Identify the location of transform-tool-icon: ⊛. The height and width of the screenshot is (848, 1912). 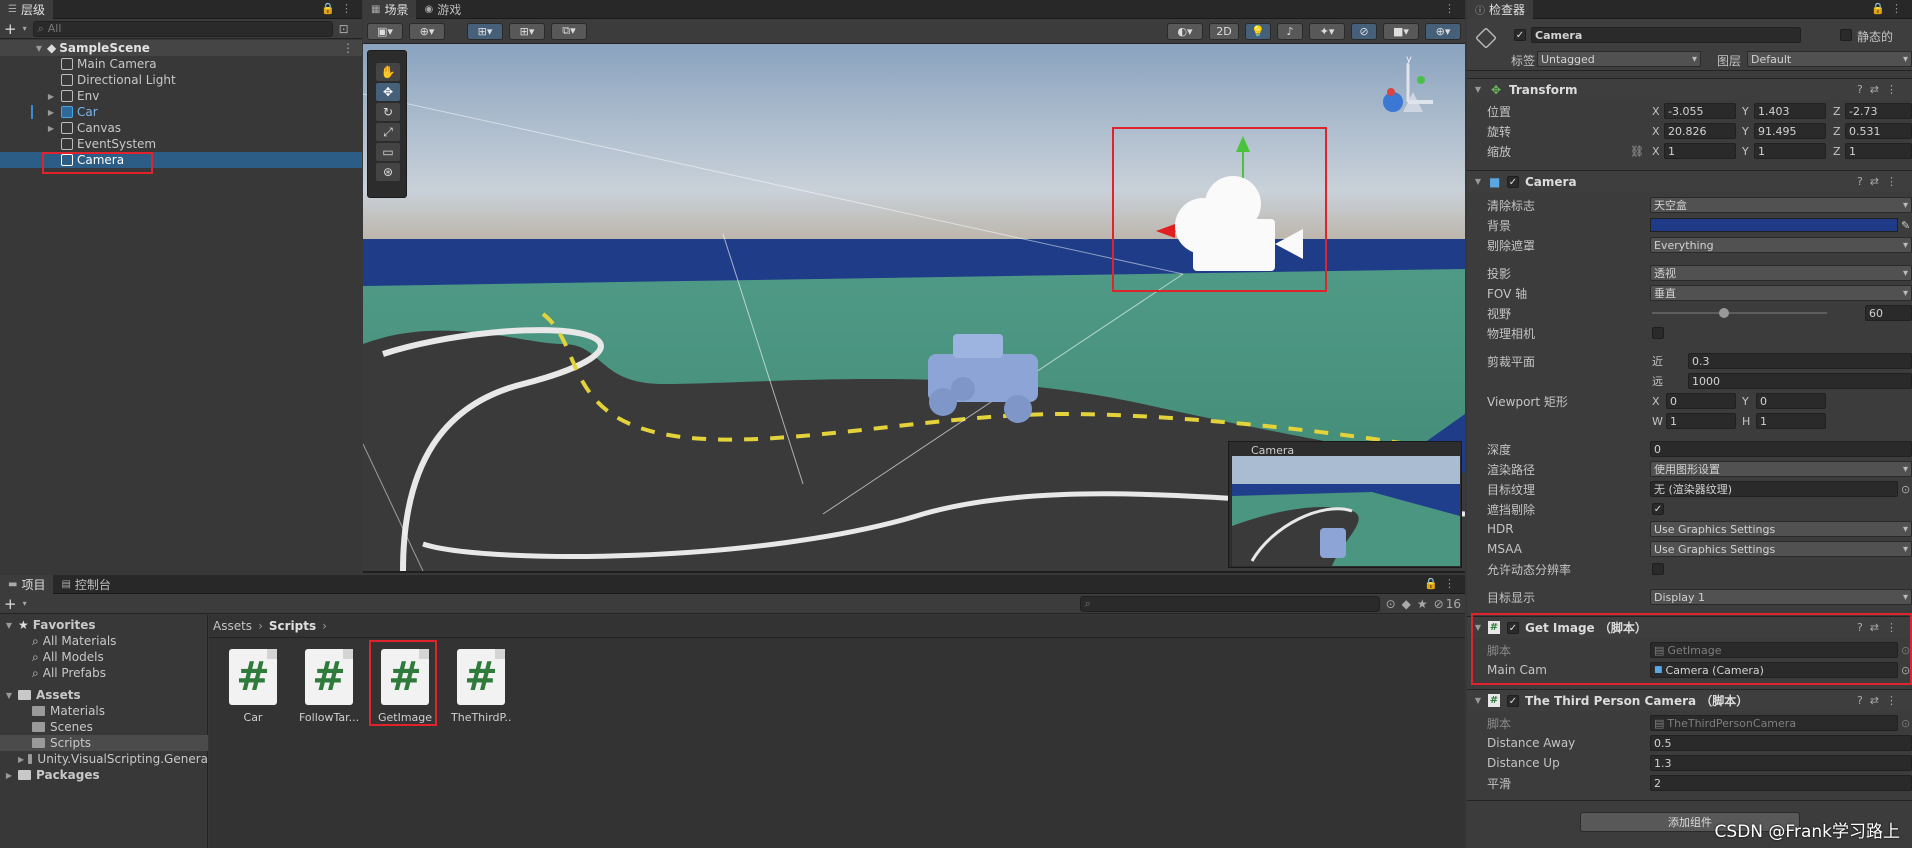
(388, 172).